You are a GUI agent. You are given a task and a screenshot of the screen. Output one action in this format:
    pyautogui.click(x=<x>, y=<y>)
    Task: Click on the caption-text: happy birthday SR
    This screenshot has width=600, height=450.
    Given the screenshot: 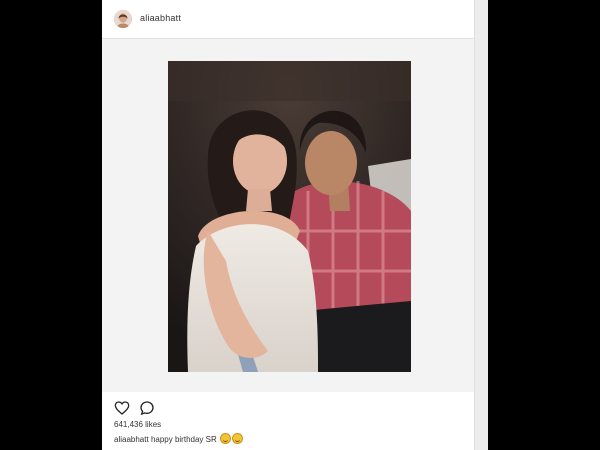 What is the action you would take?
    pyautogui.click(x=183, y=439)
    